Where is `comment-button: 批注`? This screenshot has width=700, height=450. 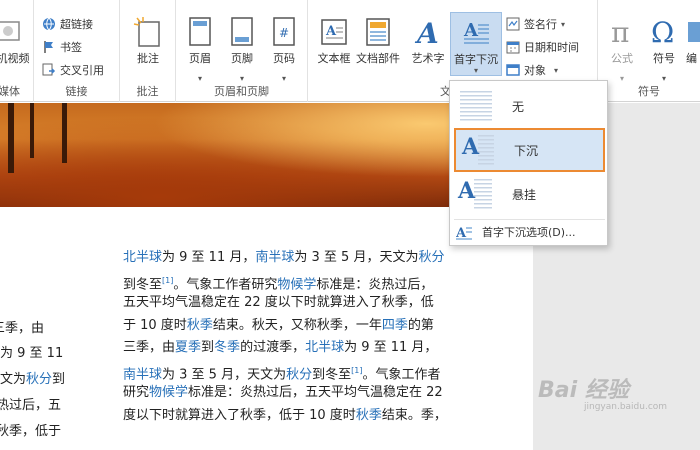
comment-button: 批注 is located at coordinates (148, 41).